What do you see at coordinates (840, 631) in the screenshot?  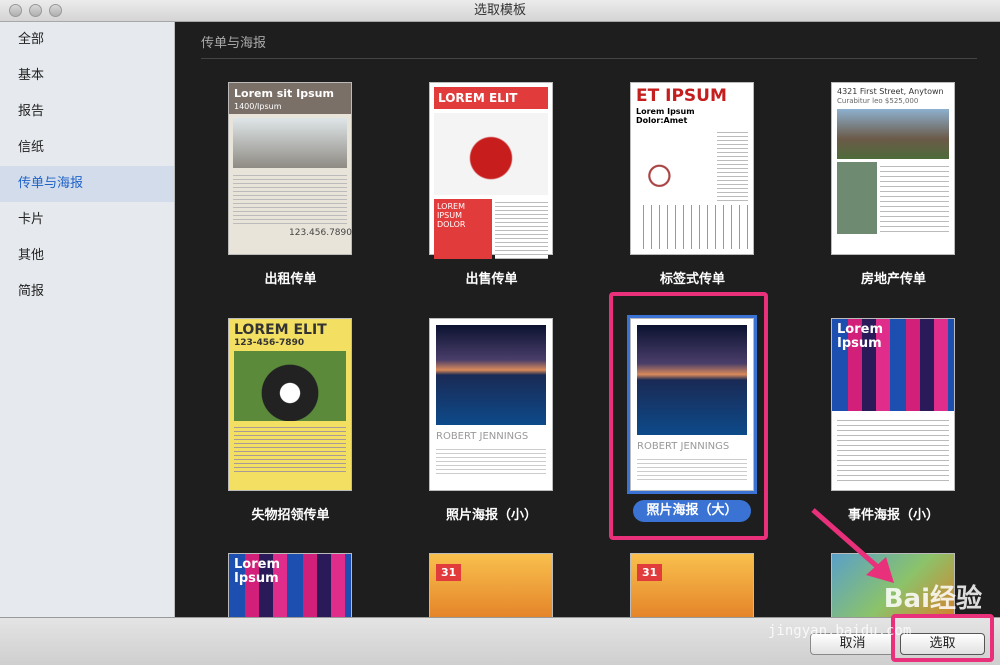 I see `watermark-url: jingyan.baidu.com` at bounding box center [840, 631].